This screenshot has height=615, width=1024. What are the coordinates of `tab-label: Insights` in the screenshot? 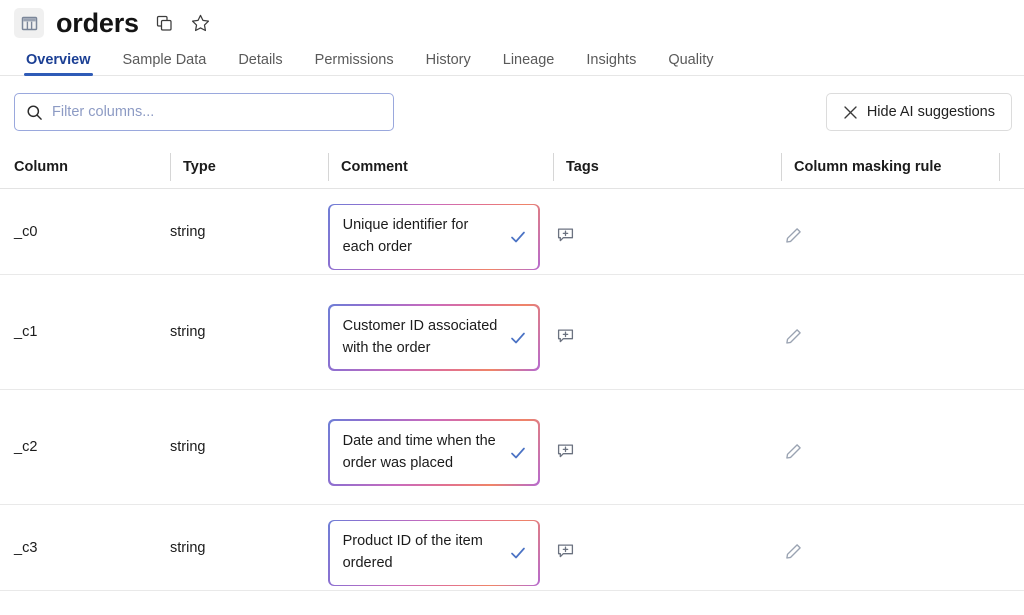 It's located at (611, 59).